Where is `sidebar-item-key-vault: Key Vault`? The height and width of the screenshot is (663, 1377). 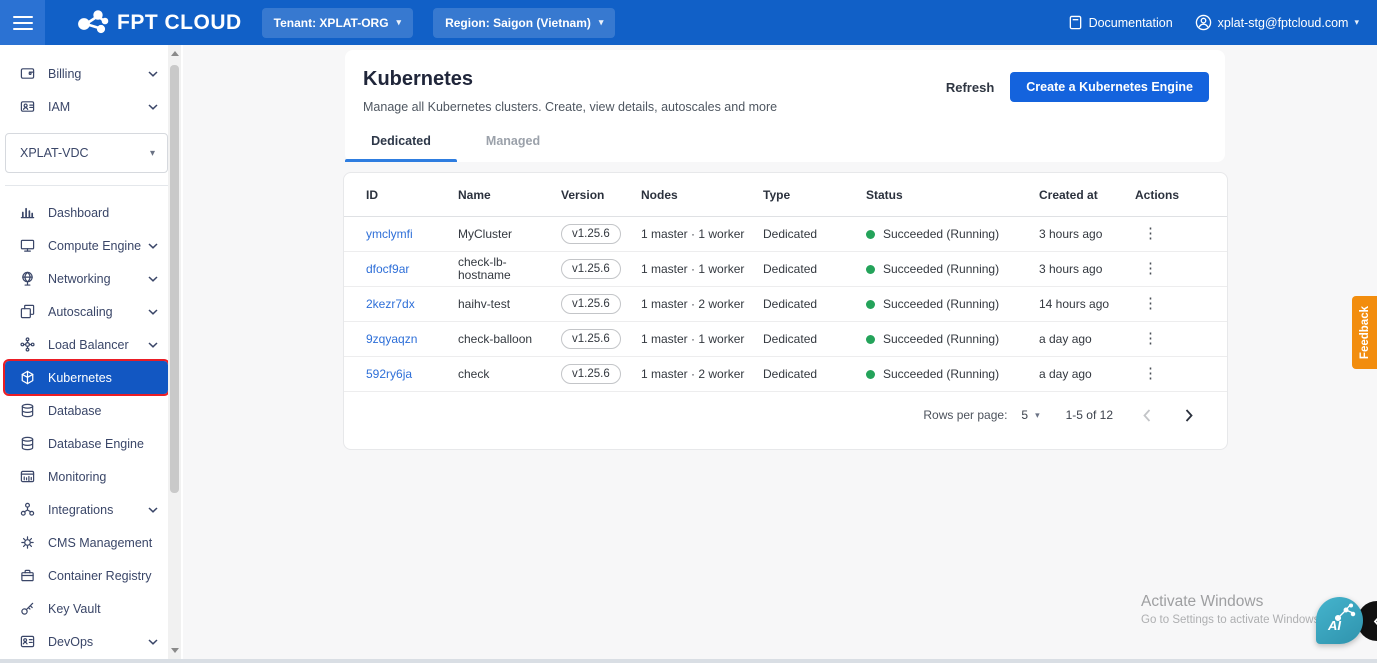 sidebar-item-key-vault: Key Vault is located at coordinates (86, 608).